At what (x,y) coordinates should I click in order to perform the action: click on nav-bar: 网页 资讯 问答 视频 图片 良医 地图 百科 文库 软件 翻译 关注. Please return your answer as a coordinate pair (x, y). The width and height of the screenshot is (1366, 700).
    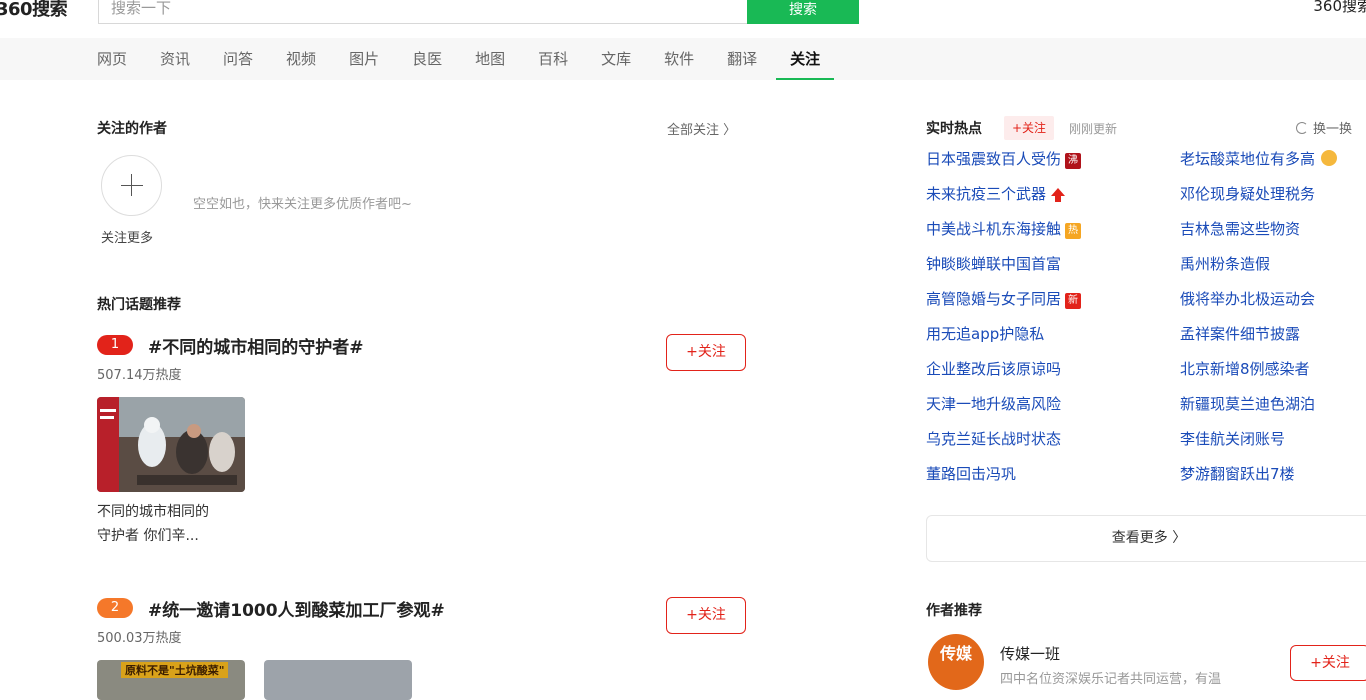
    Looking at the image, I should click on (683, 59).